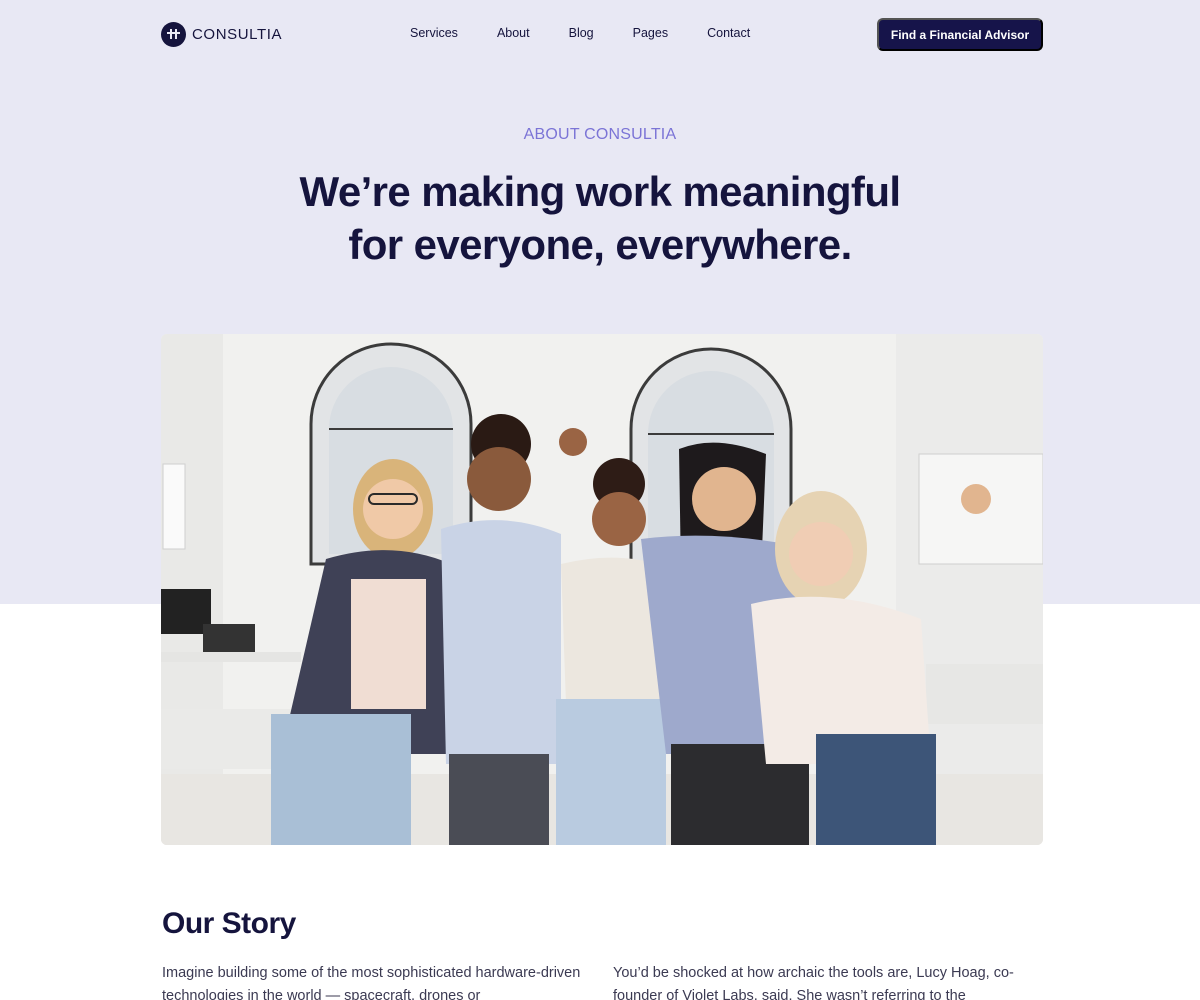  I want to click on brand-name: CONSULTIA, so click(237, 34).